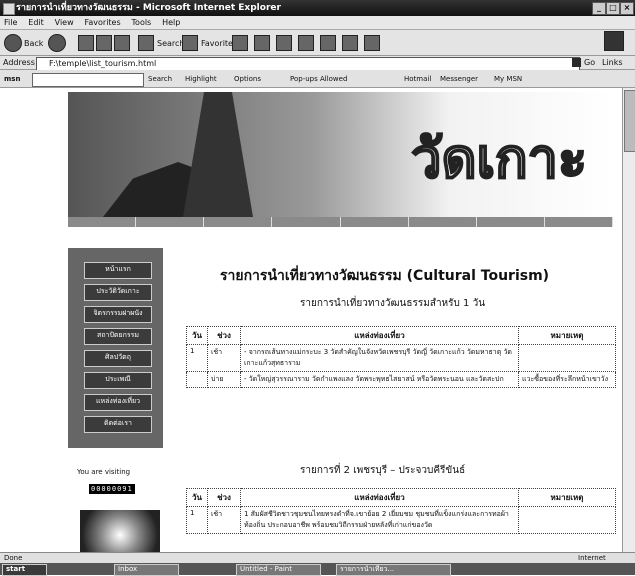 Image resolution: width=635 pixels, height=576 pixels. I want to click on forward-button, so click(58, 43).